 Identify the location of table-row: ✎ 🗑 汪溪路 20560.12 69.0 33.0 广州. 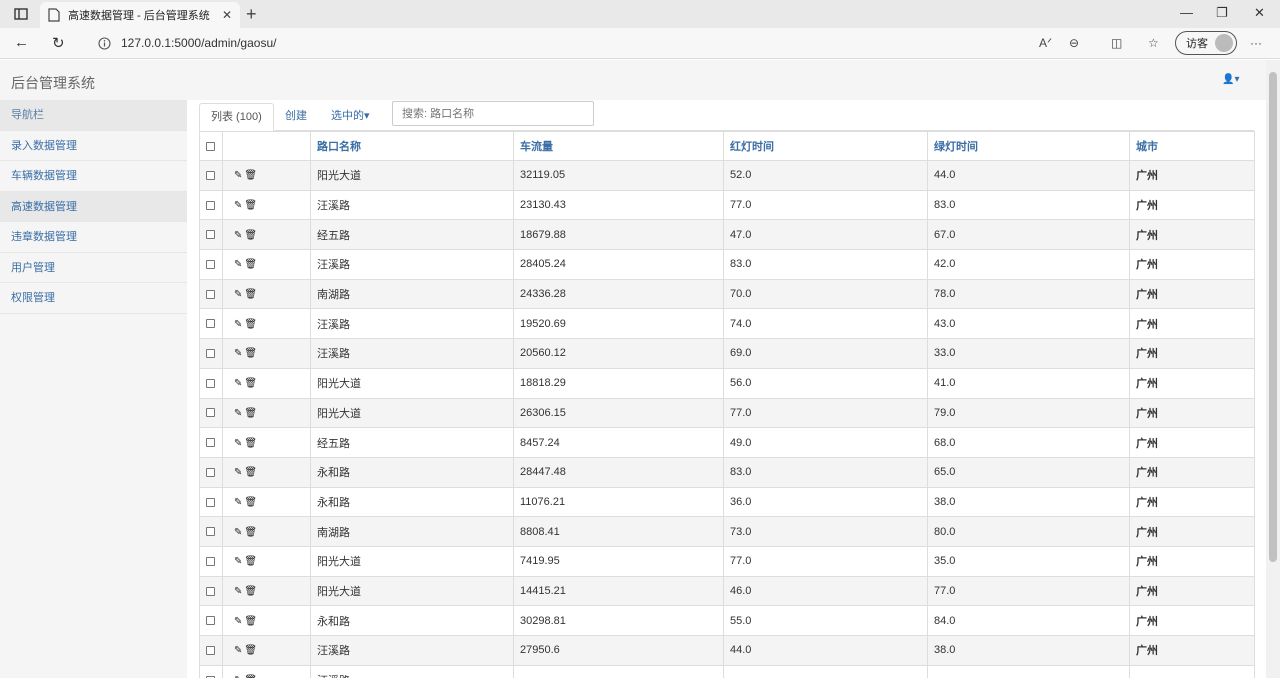
(727, 353).